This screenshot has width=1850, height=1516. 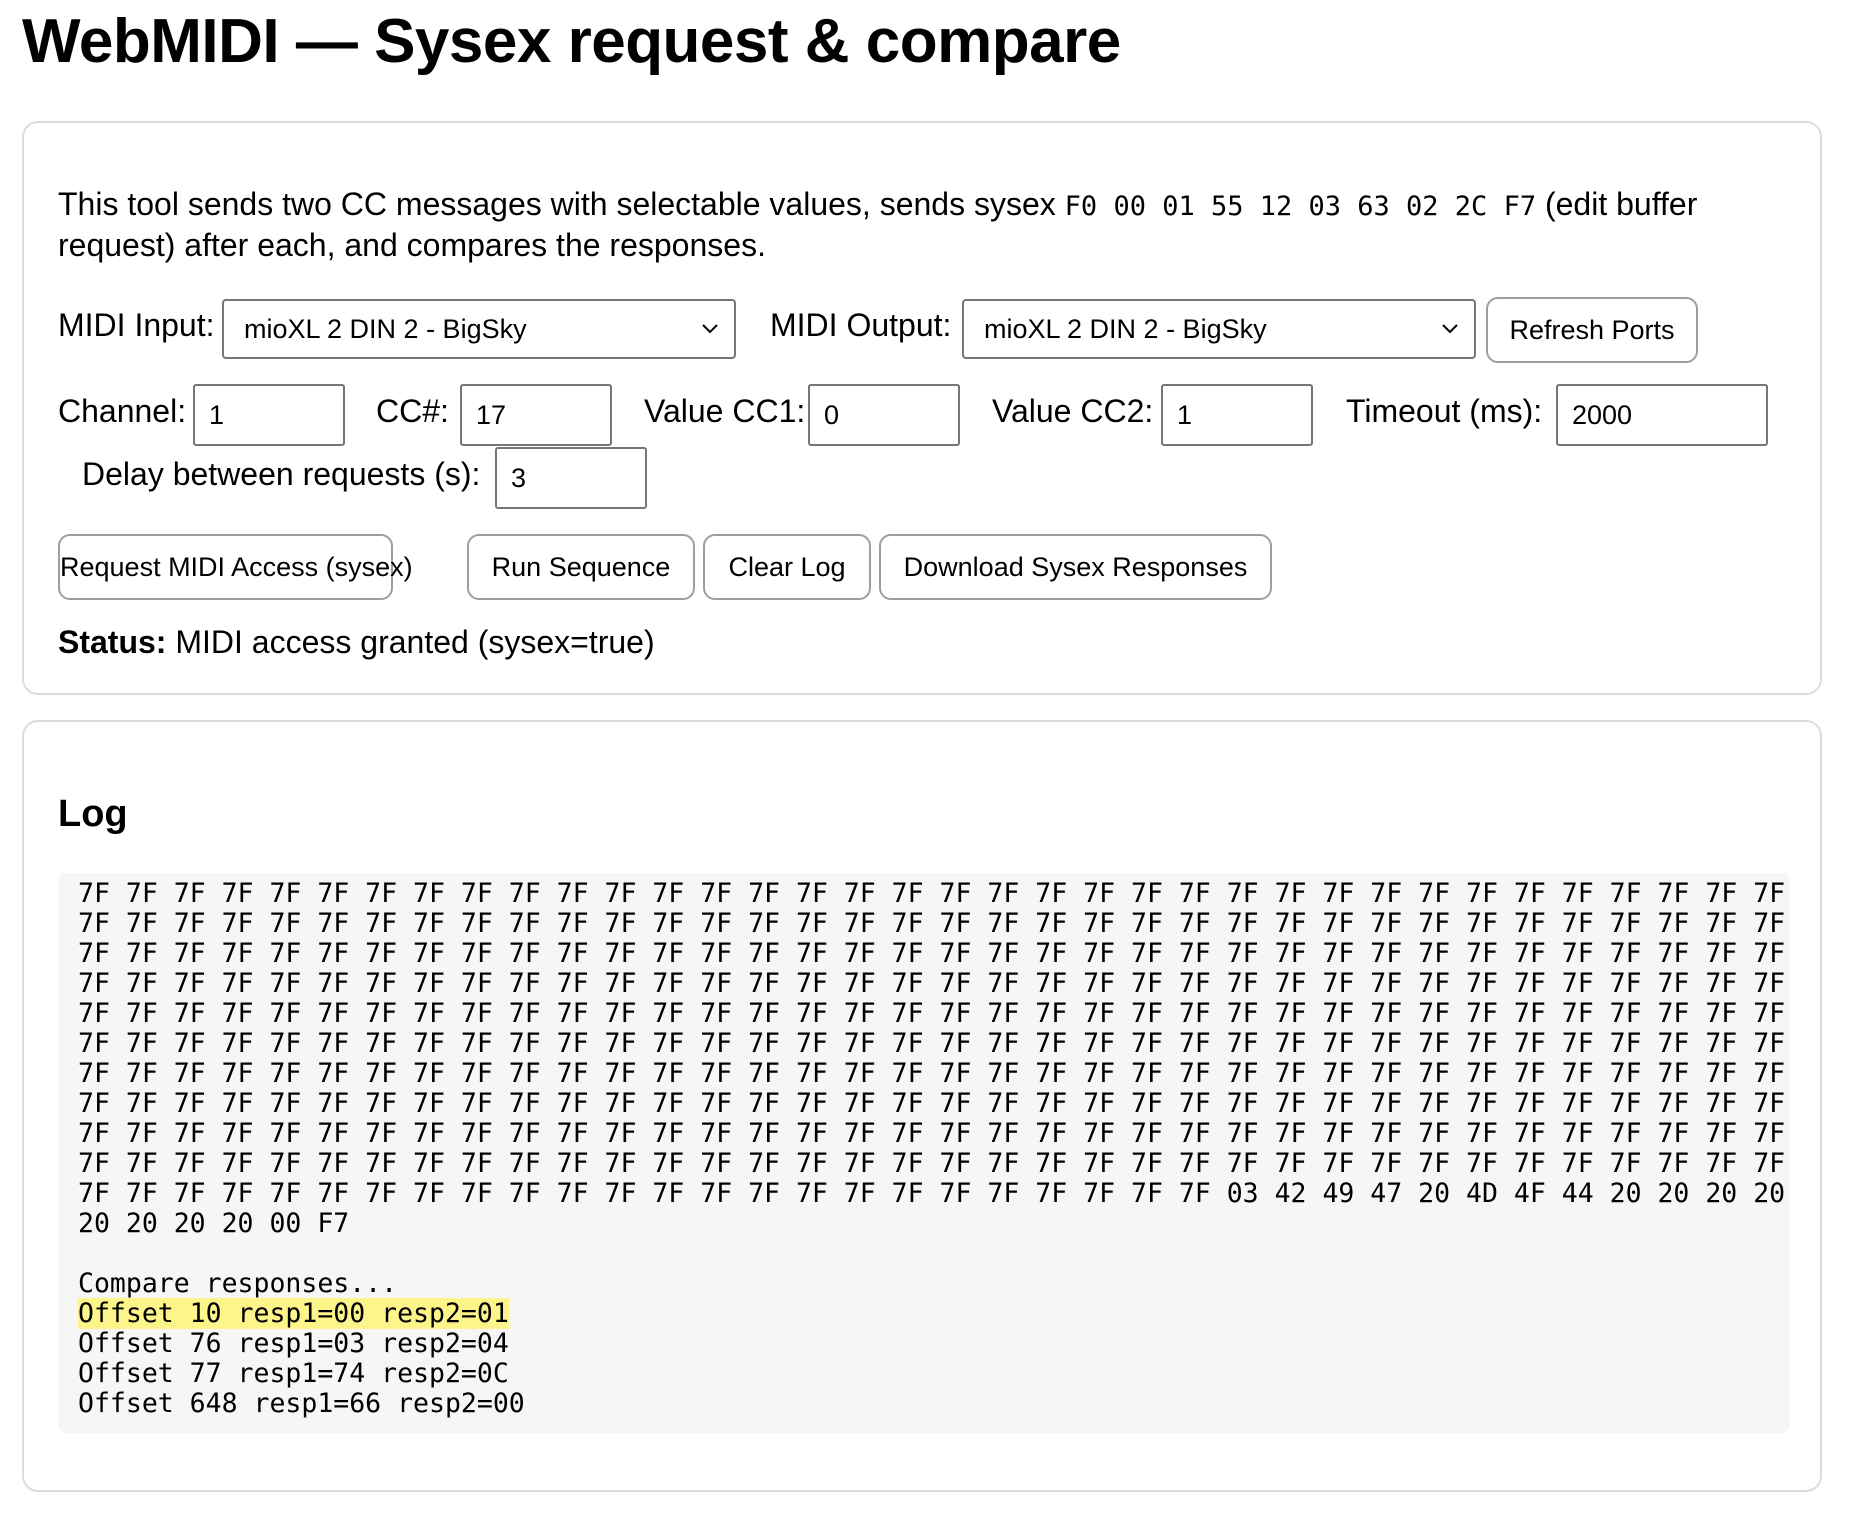 What do you see at coordinates (1300, 206) in the screenshot?
I see `sysex-code: F0 00 01 55 12 03 63 02 2C F7` at bounding box center [1300, 206].